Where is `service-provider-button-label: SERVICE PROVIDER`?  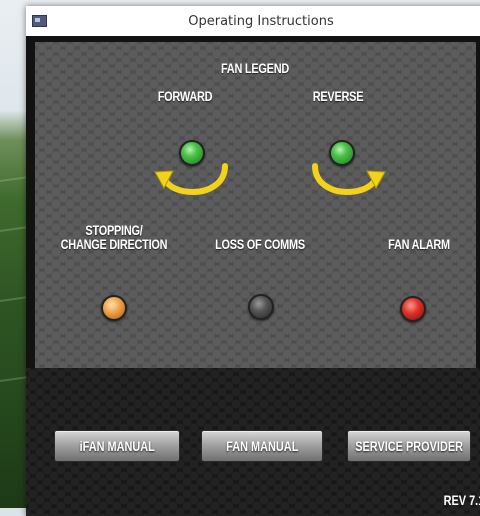 service-provider-button-label: SERVICE PROVIDER is located at coordinates (409, 446).